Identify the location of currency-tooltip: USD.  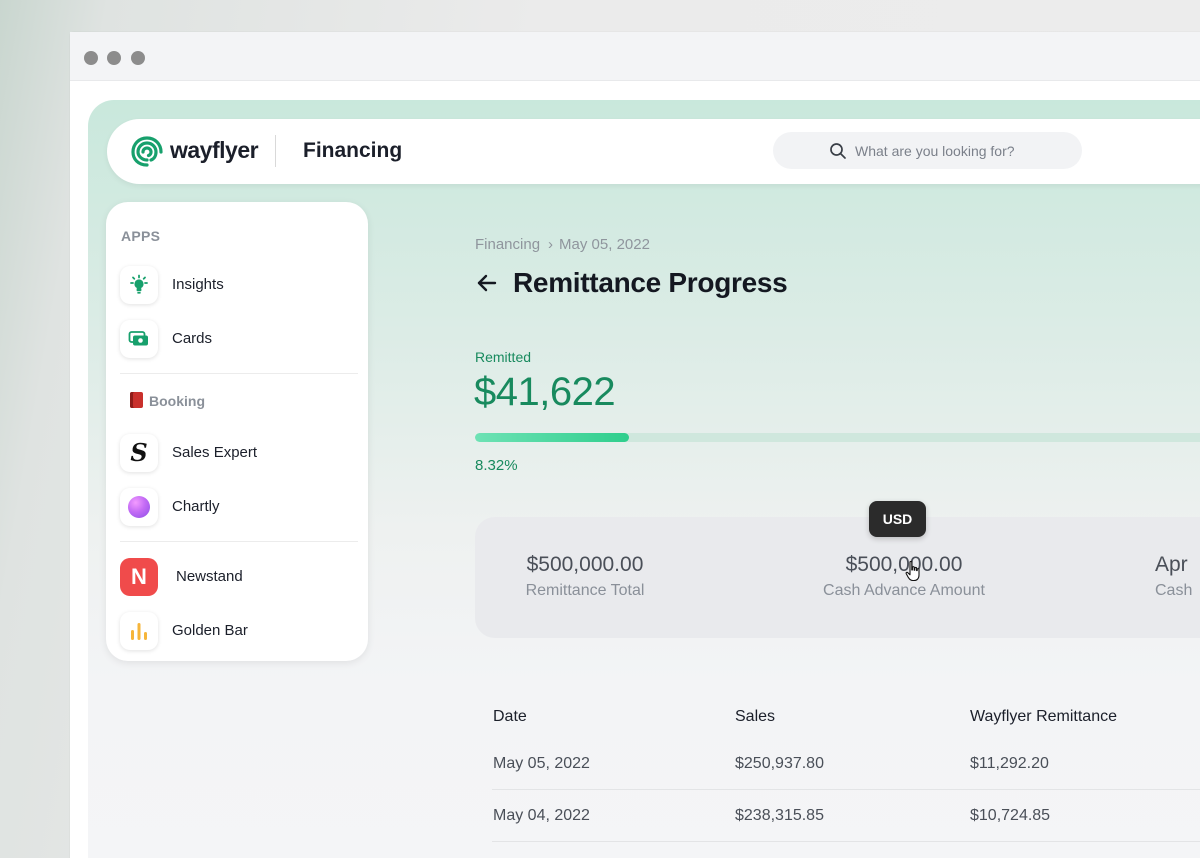
(897, 519).